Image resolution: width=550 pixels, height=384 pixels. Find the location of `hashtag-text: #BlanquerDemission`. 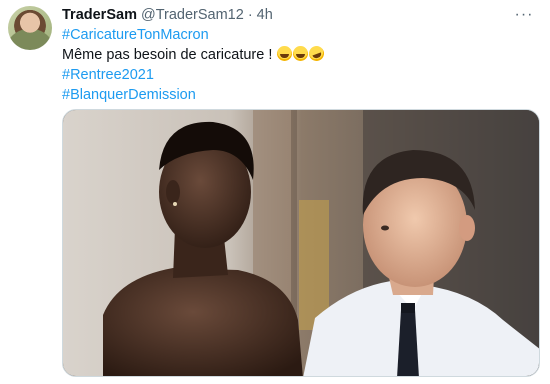

hashtag-text: #BlanquerDemission is located at coordinates (129, 95).